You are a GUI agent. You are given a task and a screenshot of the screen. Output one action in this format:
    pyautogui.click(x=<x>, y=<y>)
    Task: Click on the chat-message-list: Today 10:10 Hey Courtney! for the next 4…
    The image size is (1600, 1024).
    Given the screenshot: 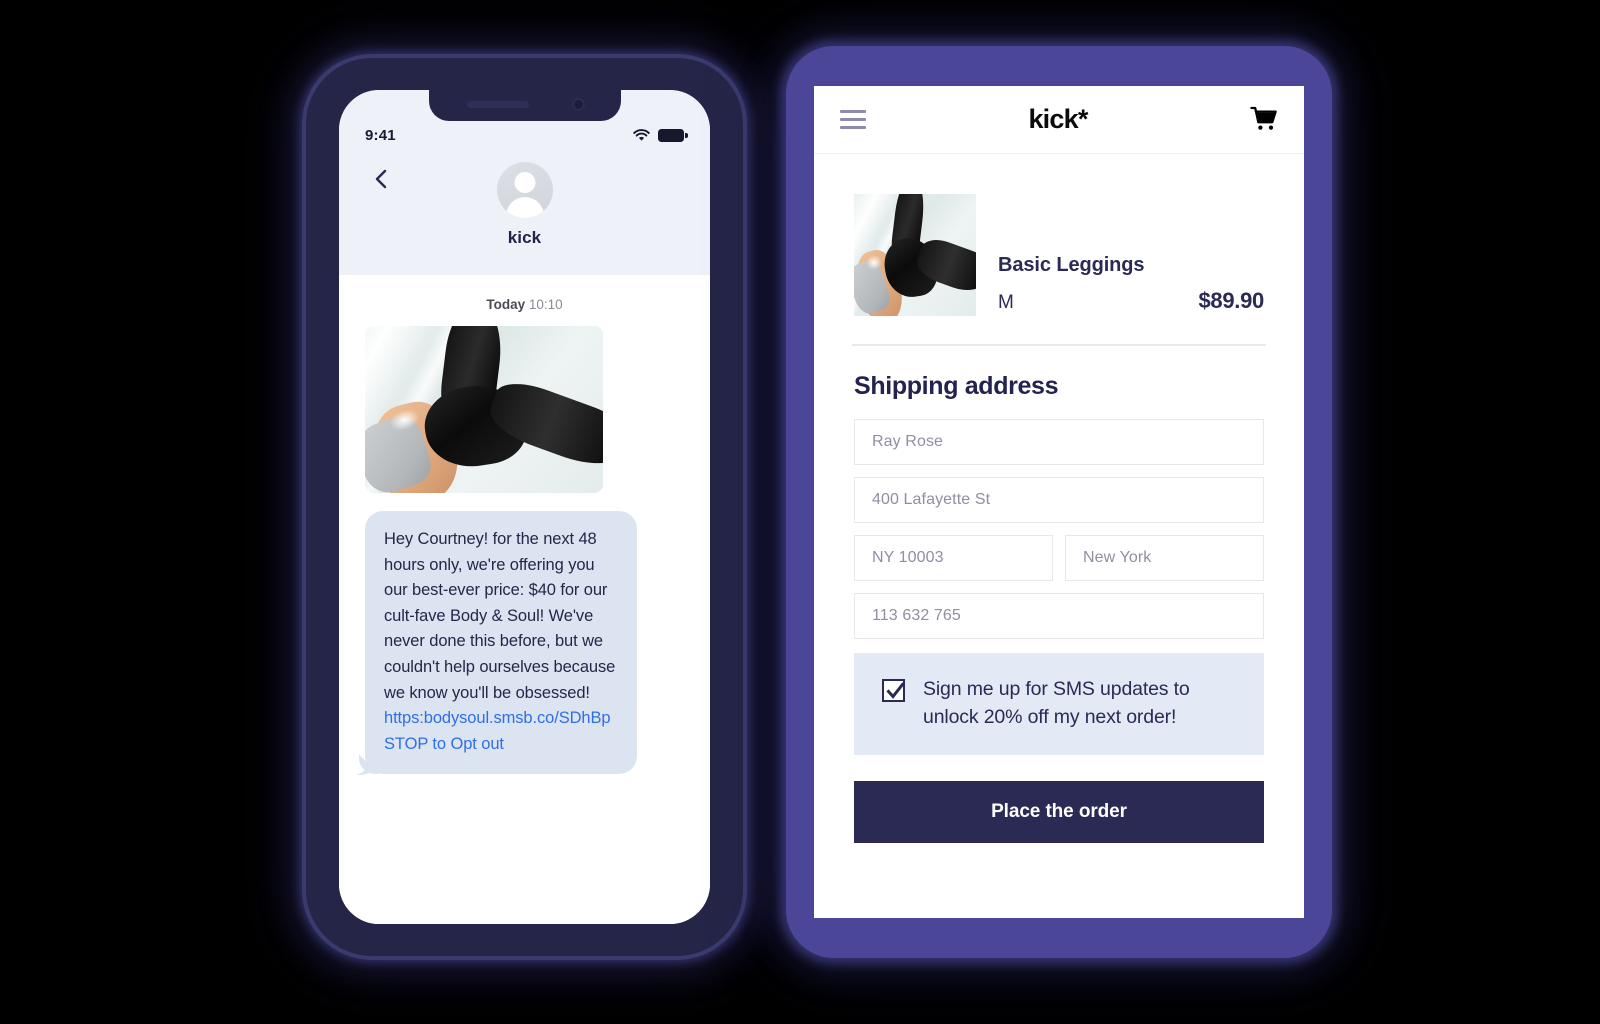 What is the action you would take?
    pyautogui.click(x=524, y=599)
    